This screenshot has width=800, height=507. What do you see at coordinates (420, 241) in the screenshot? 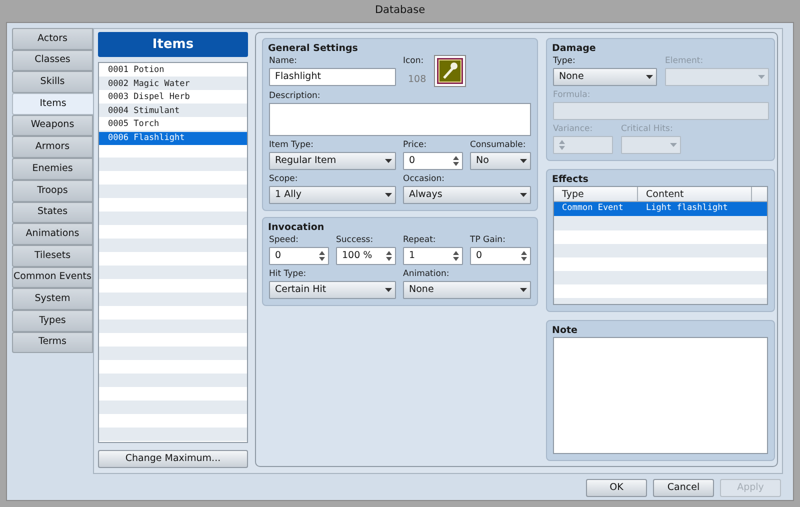
I see `field-label: Repeat:` at bounding box center [420, 241].